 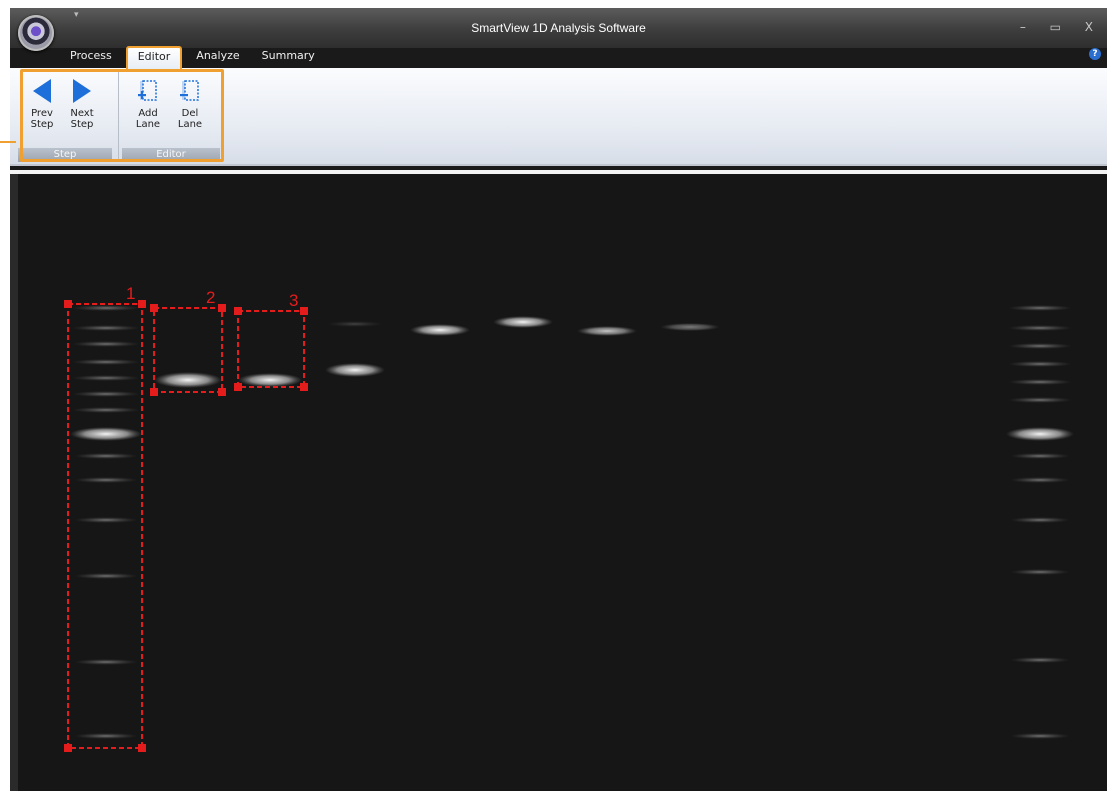 What do you see at coordinates (82, 119) in the screenshot?
I see `next-step-label: Next Step` at bounding box center [82, 119].